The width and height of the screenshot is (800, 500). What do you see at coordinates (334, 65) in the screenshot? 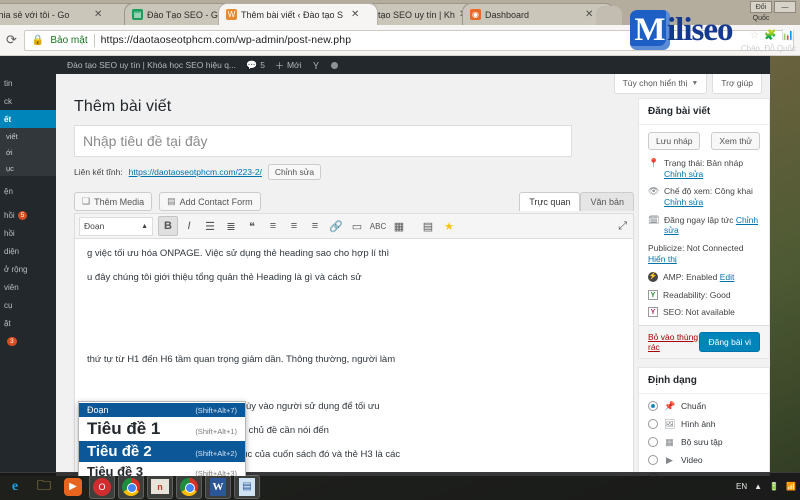
I see `admin-bar-account` at bounding box center [334, 65].